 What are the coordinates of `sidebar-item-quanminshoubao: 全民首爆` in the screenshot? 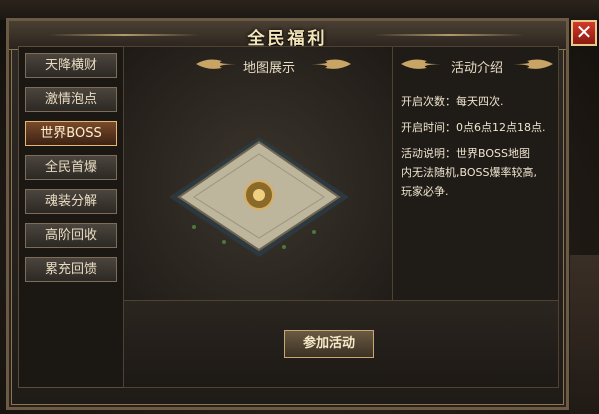 It's located at (71, 167).